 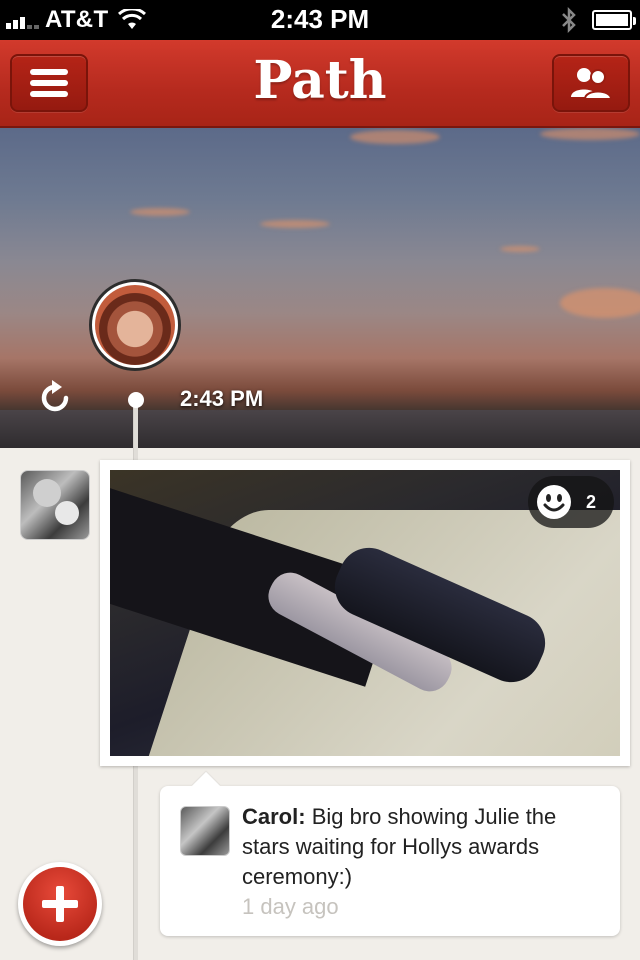 I want to click on friends-button, so click(x=591, y=83).